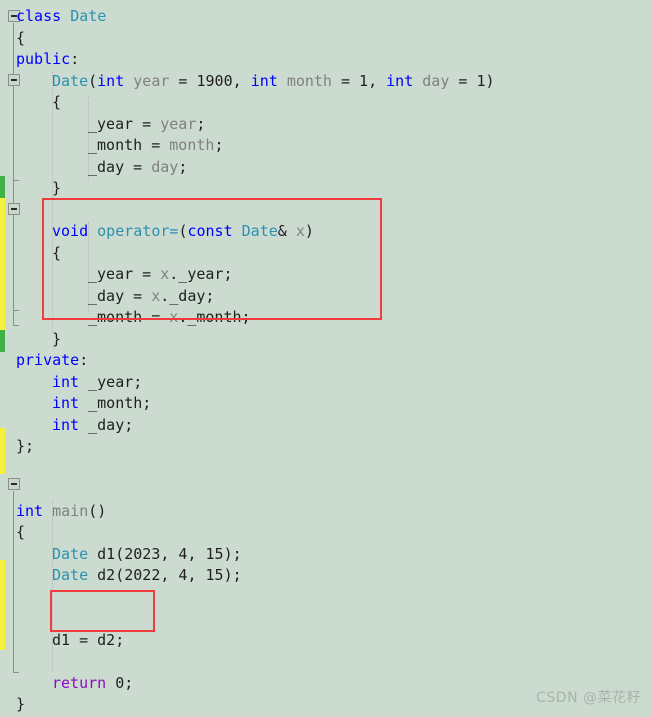  Describe the element at coordinates (210, 80) in the screenshot. I see `code-token: = 1900,` at that location.